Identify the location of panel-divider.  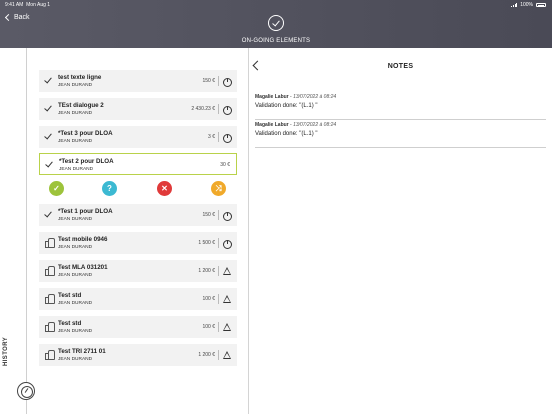
(248, 231).